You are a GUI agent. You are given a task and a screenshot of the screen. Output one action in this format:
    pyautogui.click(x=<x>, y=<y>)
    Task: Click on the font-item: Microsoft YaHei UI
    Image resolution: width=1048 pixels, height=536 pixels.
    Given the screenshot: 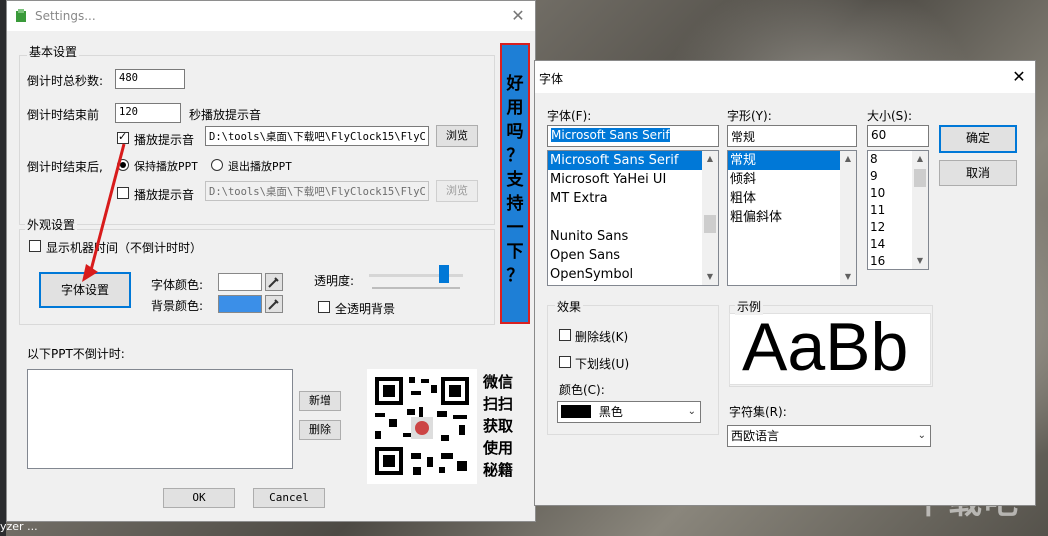 What is the action you would take?
    pyautogui.click(x=633, y=179)
    